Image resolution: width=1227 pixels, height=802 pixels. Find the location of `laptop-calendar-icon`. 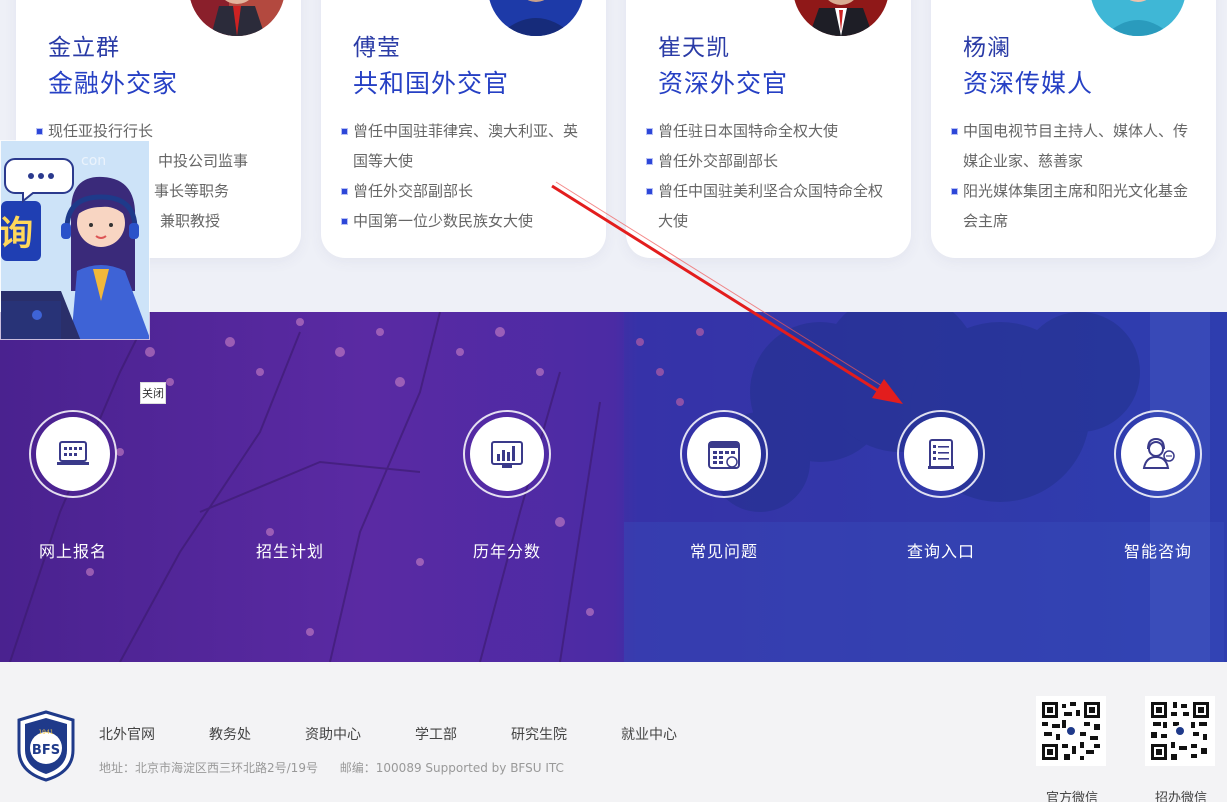

laptop-calendar-icon is located at coordinates (73, 453).